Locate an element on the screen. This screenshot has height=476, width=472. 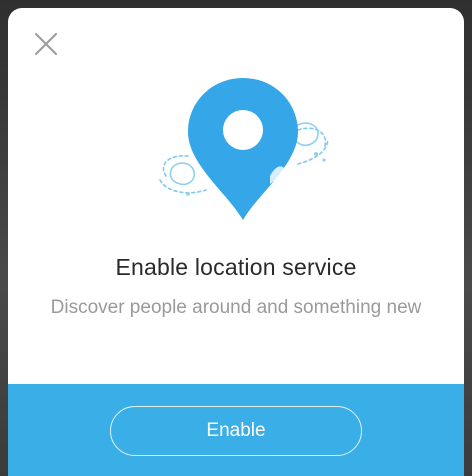
dialog-subtitle: Discover people around and something new is located at coordinates (236, 307).